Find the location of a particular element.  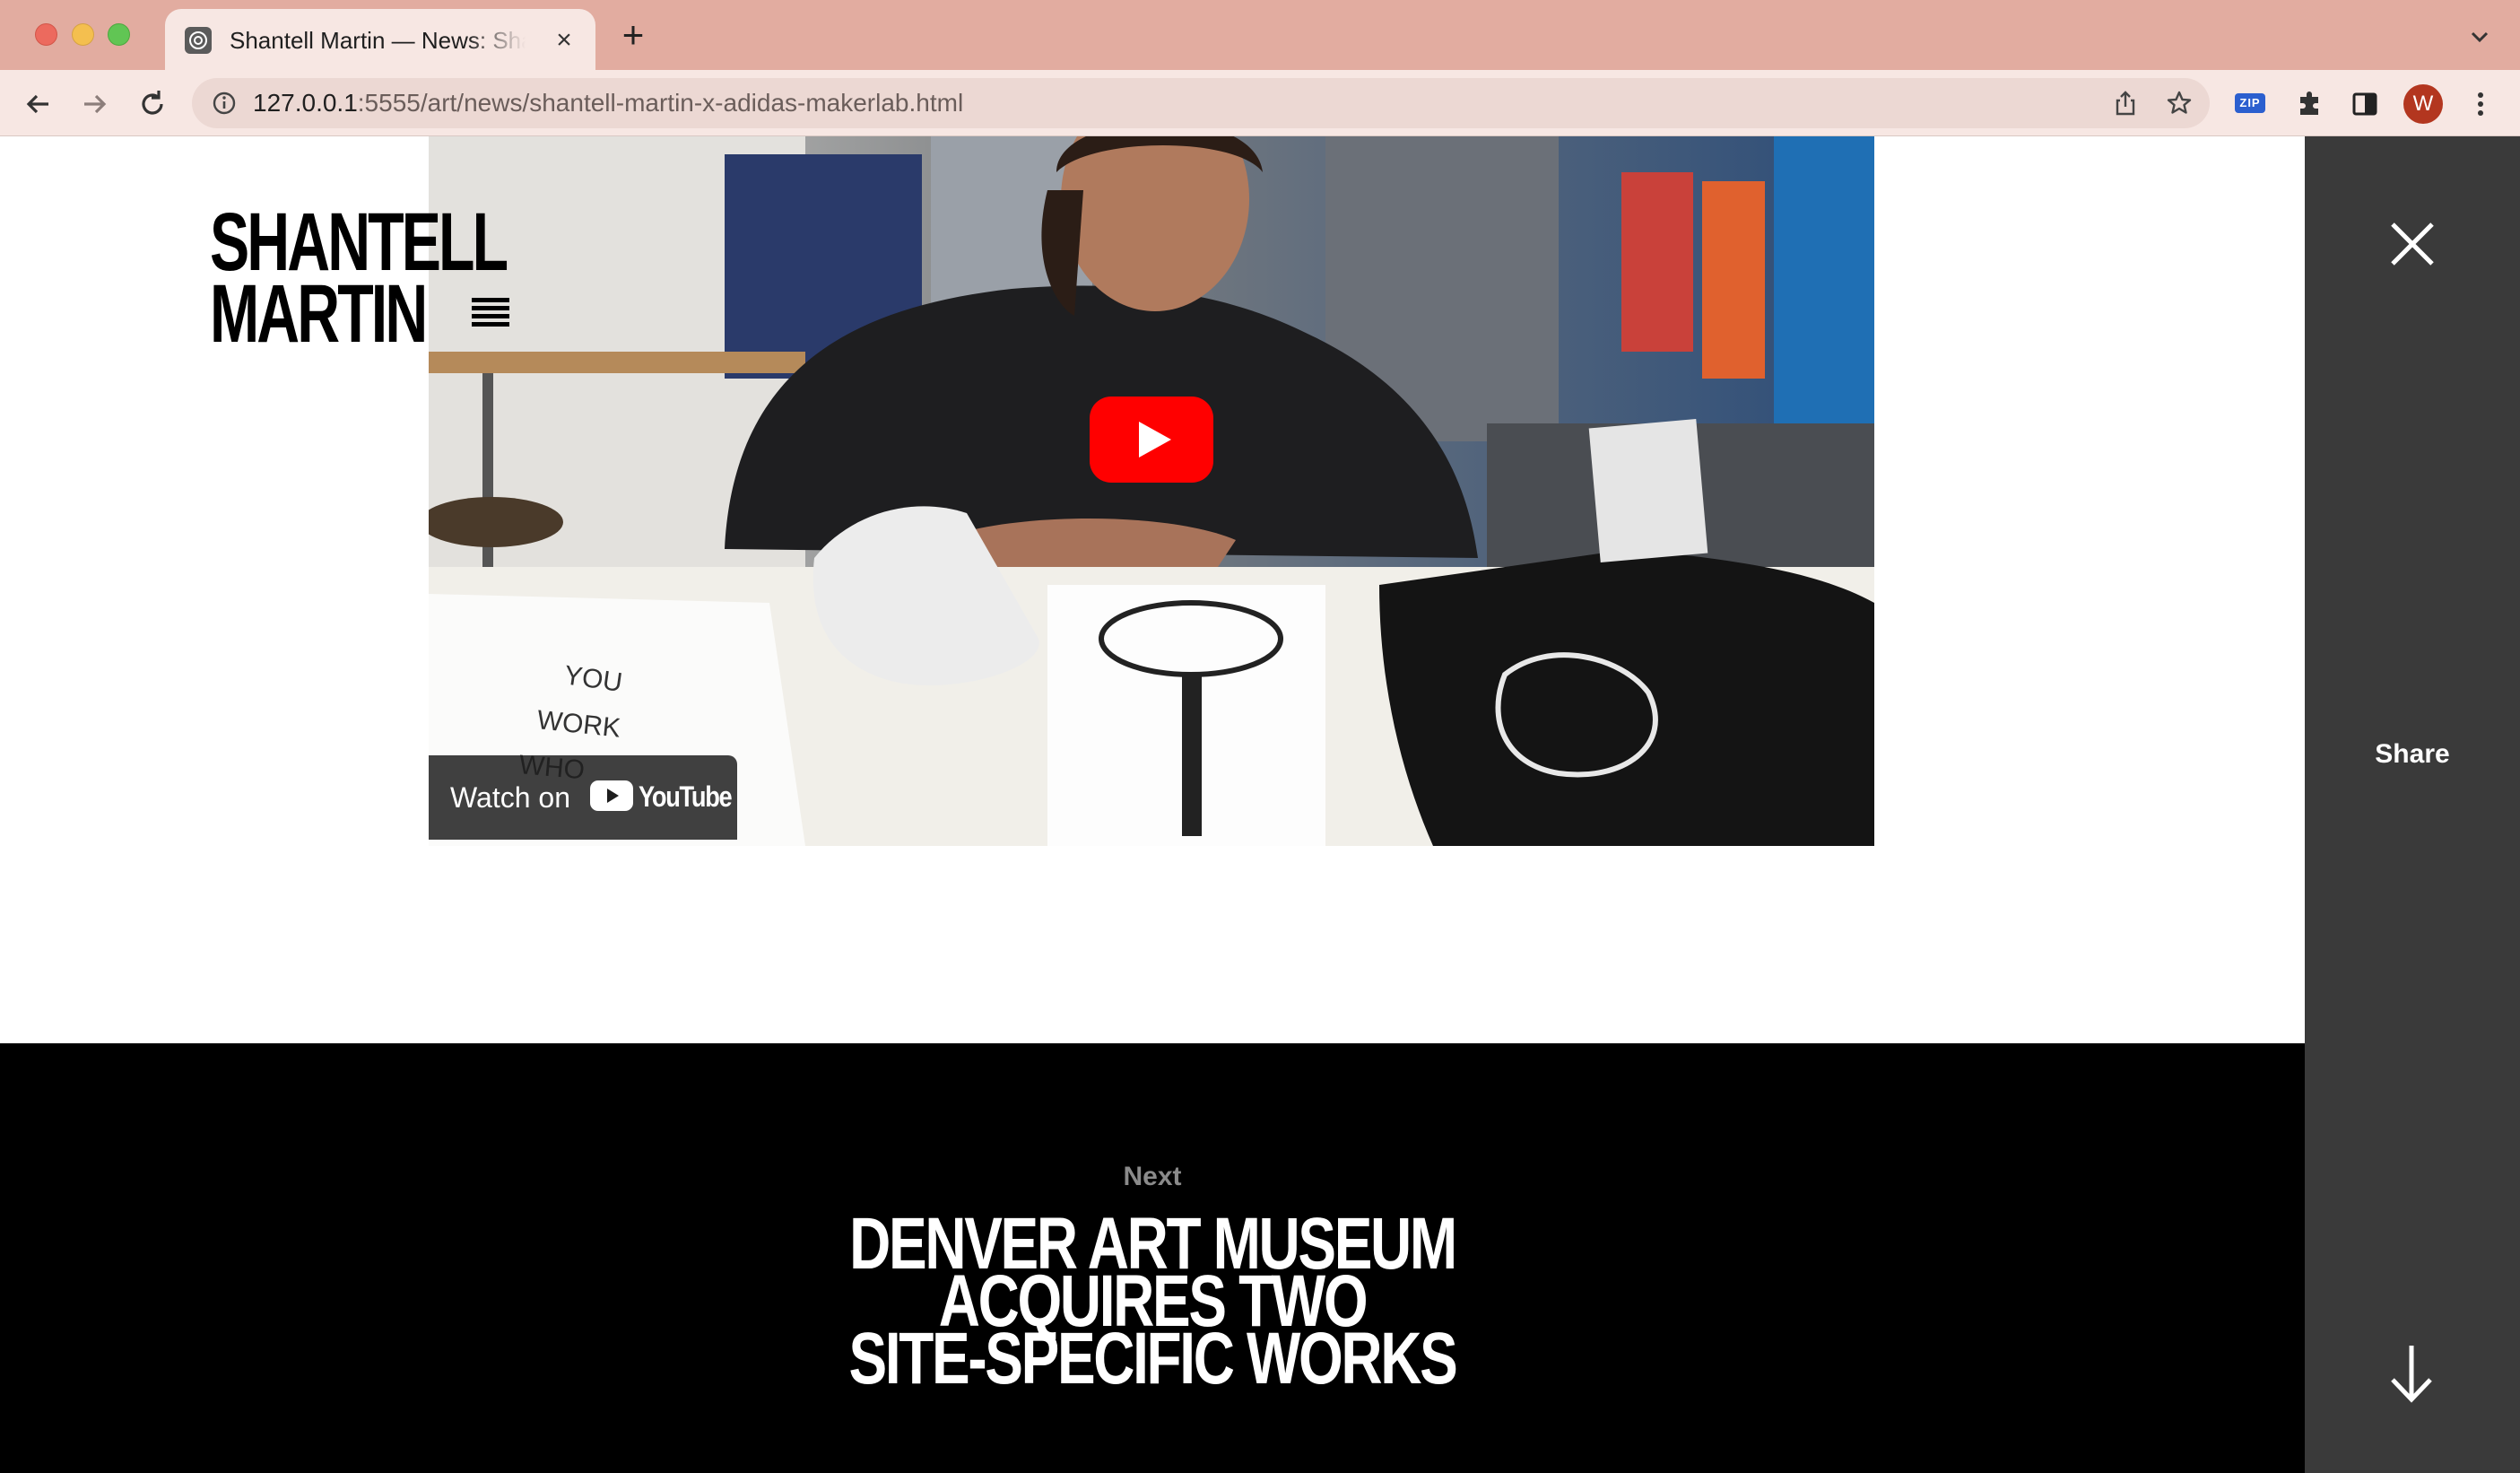

close-icon is located at coordinates (2412, 244).